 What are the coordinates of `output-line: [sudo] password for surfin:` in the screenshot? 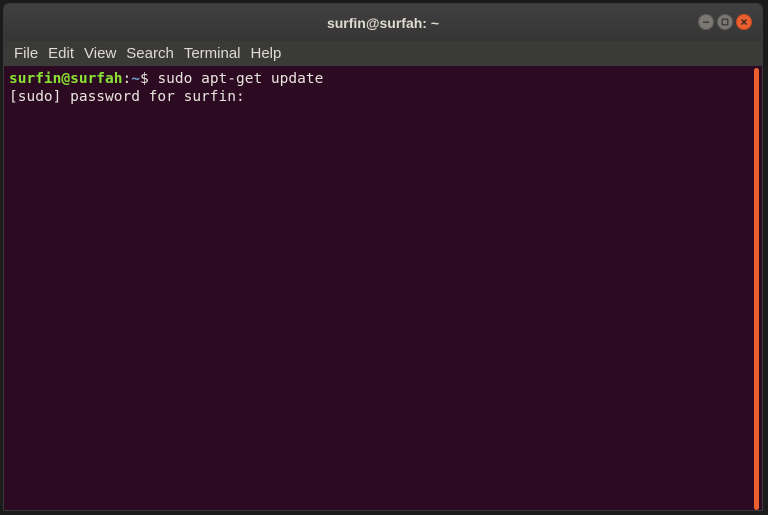 It's located at (127, 97).